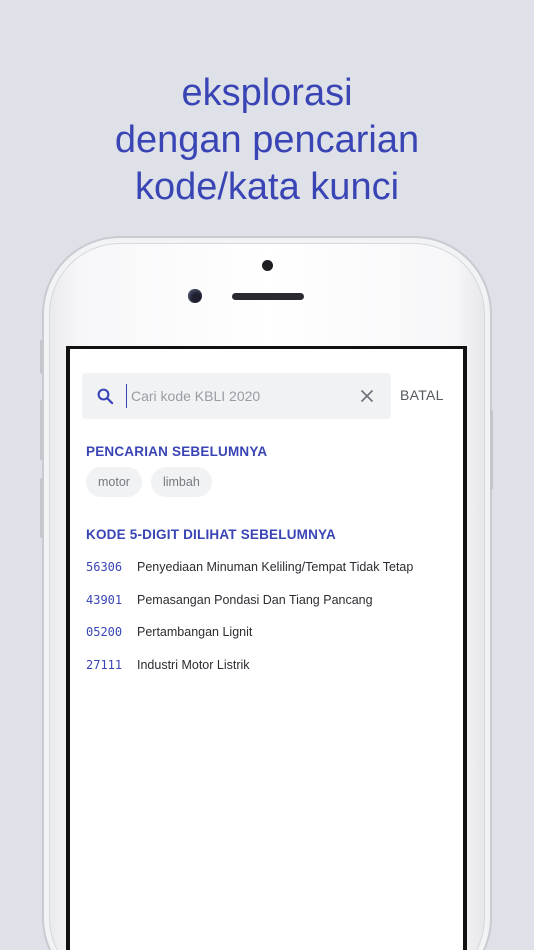  I want to click on kbli-name: Industri Motor Listrik, so click(193, 664).